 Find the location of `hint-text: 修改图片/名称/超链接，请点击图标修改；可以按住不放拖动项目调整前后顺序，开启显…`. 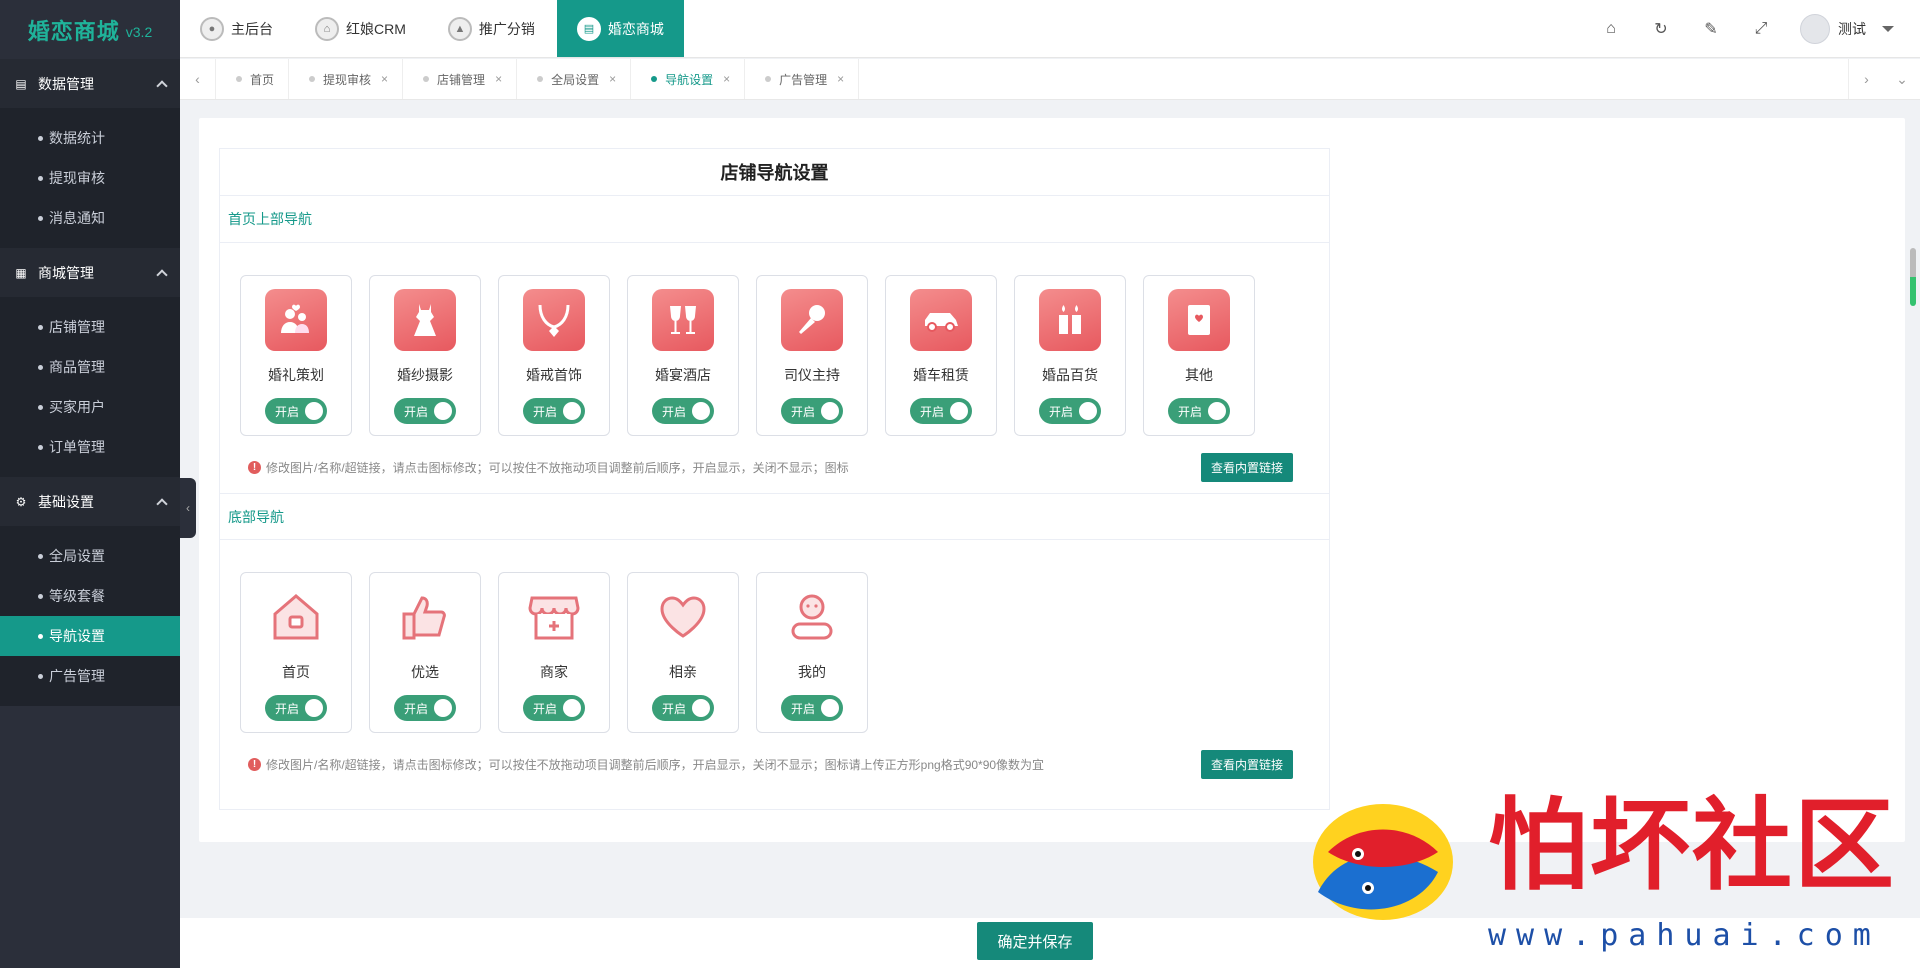

hint-text: 修改图片/名称/超链接，请点击图标修改；可以按住不放拖动项目调整前后顺序，开启显… is located at coordinates (655, 764).